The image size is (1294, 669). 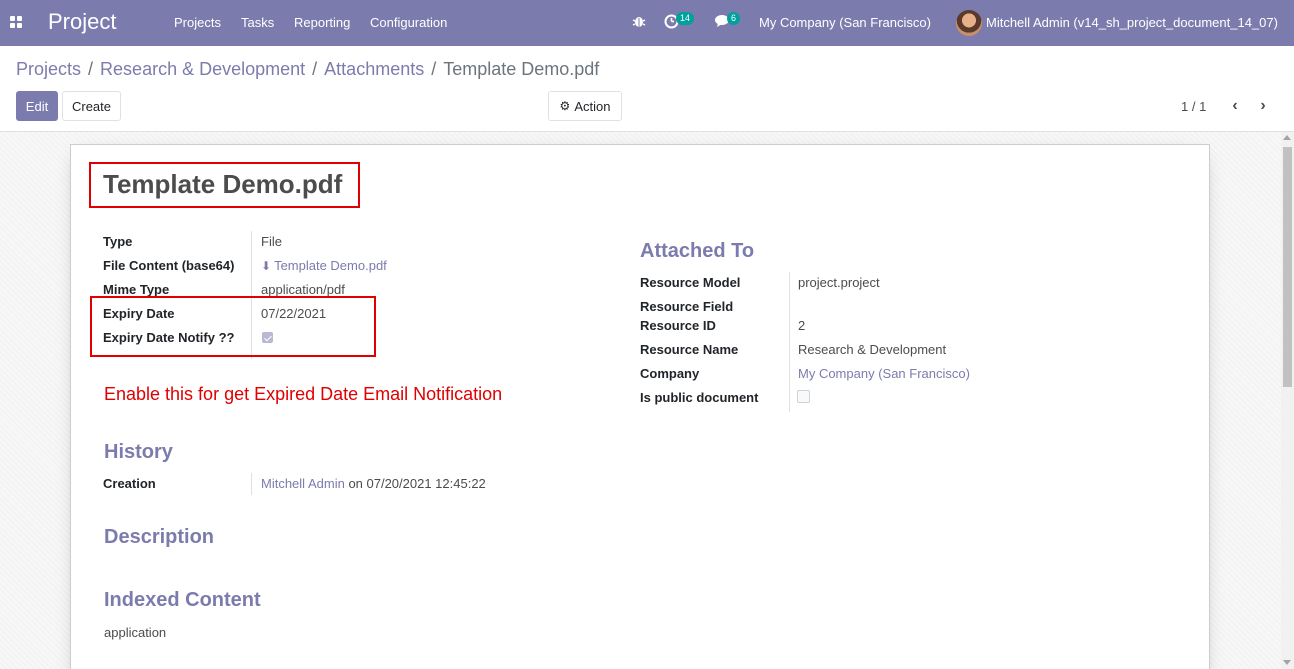 I want to click on scroll-up-arrow-icon, so click(x=1287, y=137).